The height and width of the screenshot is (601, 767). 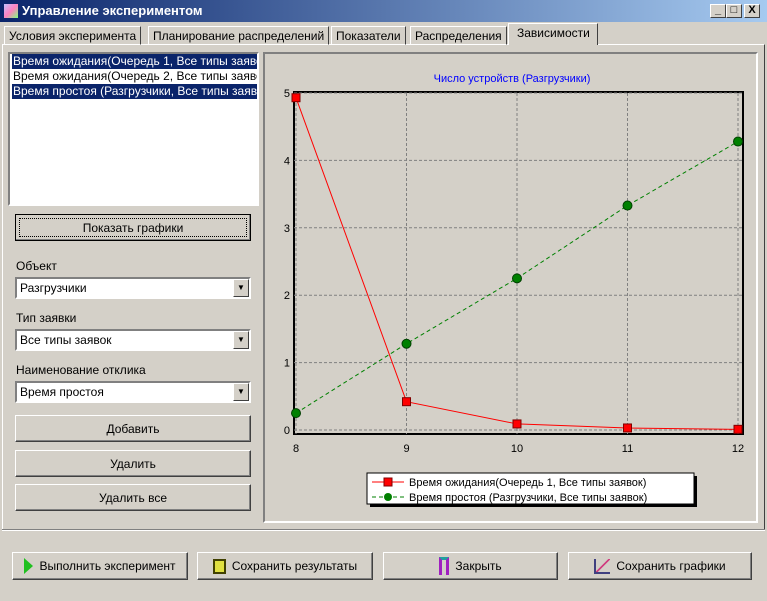 I want to click on y-tick-label: 3, so click(x=287, y=229).